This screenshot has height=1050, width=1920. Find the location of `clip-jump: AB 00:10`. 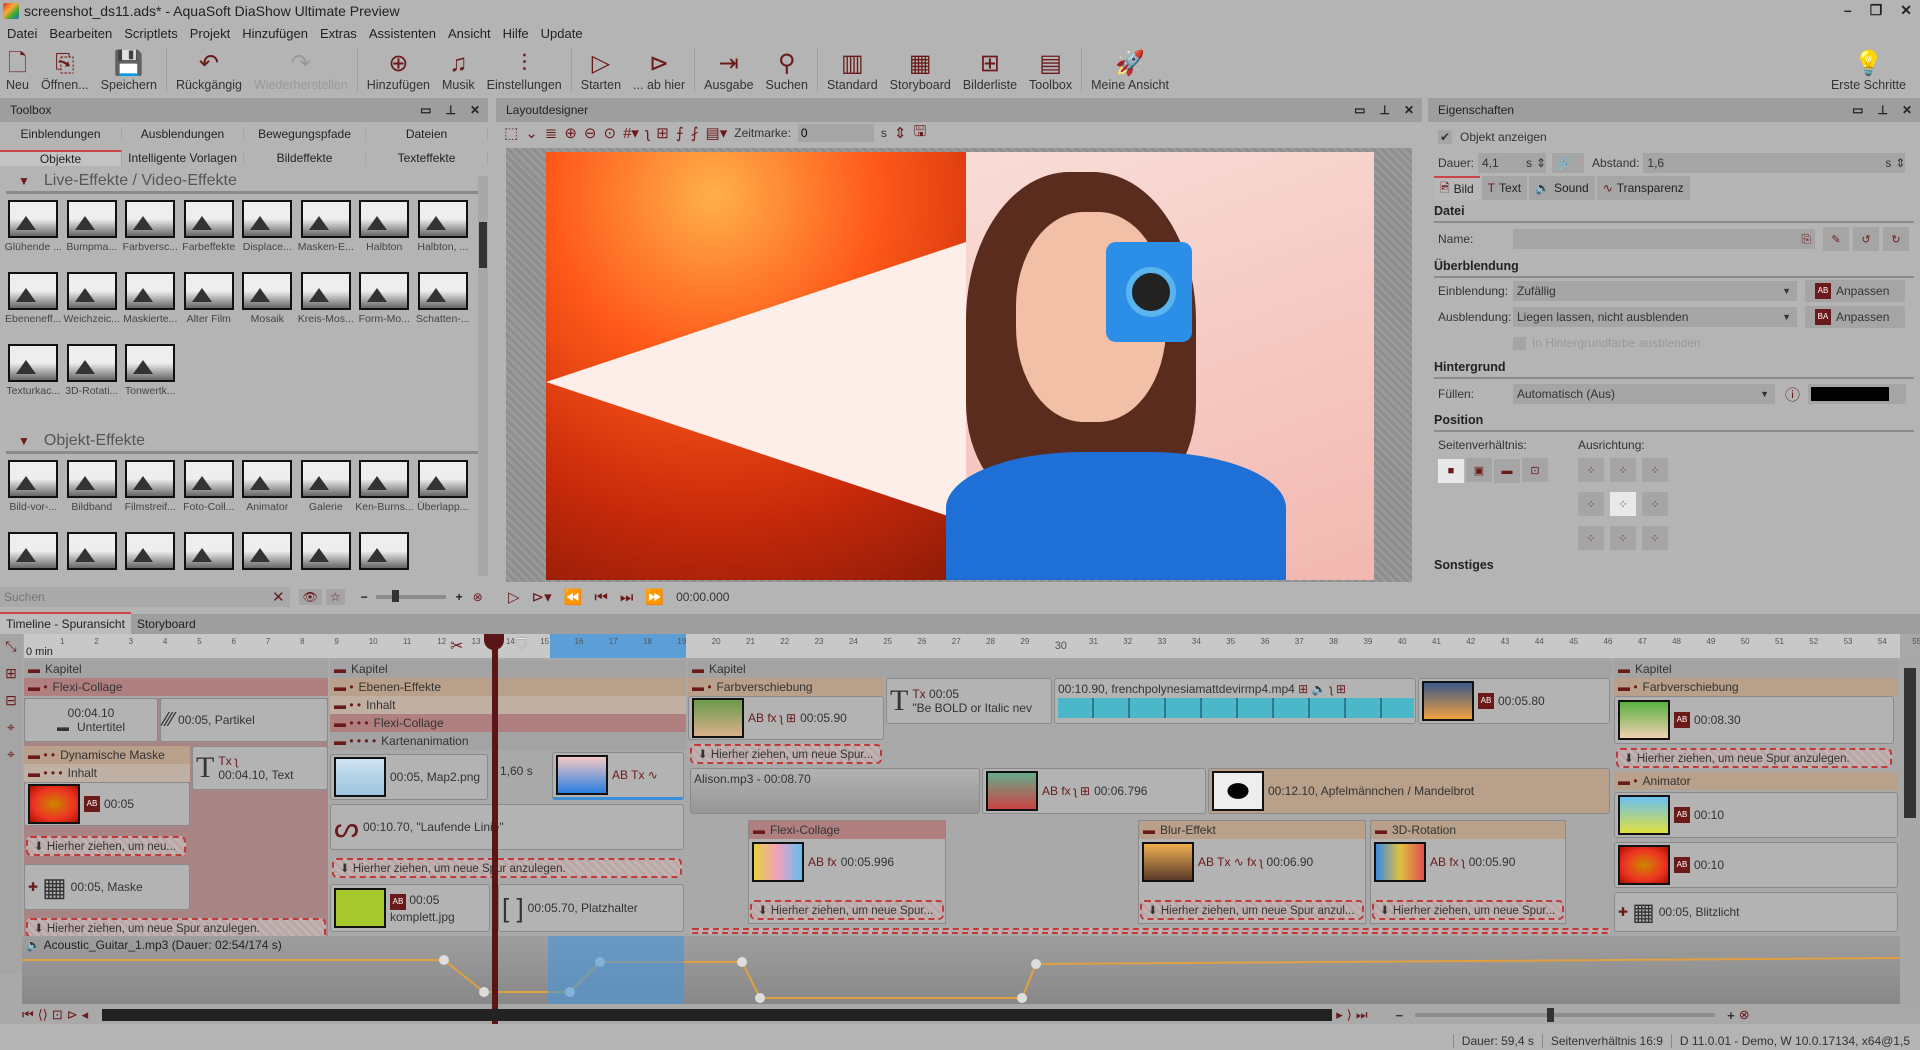

clip-jump: AB 00:10 is located at coordinates (1756, 815).